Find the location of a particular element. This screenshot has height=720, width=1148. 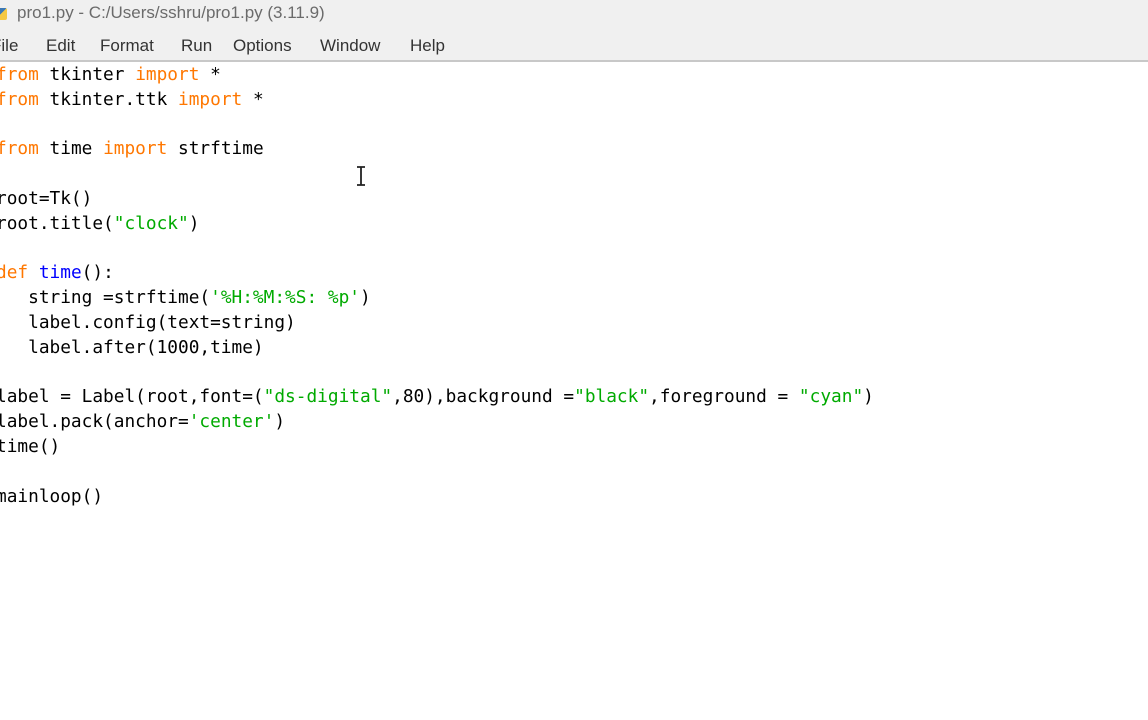

code-line: def time(): is located at coordinates (57, 272).